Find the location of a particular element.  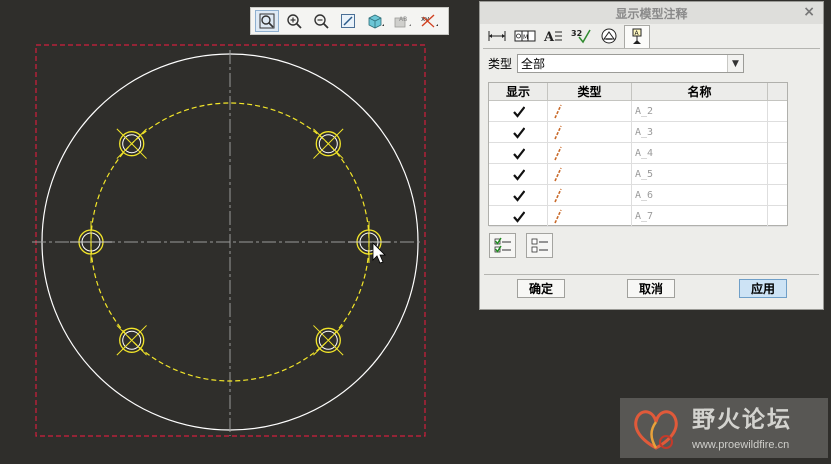

tab-symbols is located at coordinates (609, 36).